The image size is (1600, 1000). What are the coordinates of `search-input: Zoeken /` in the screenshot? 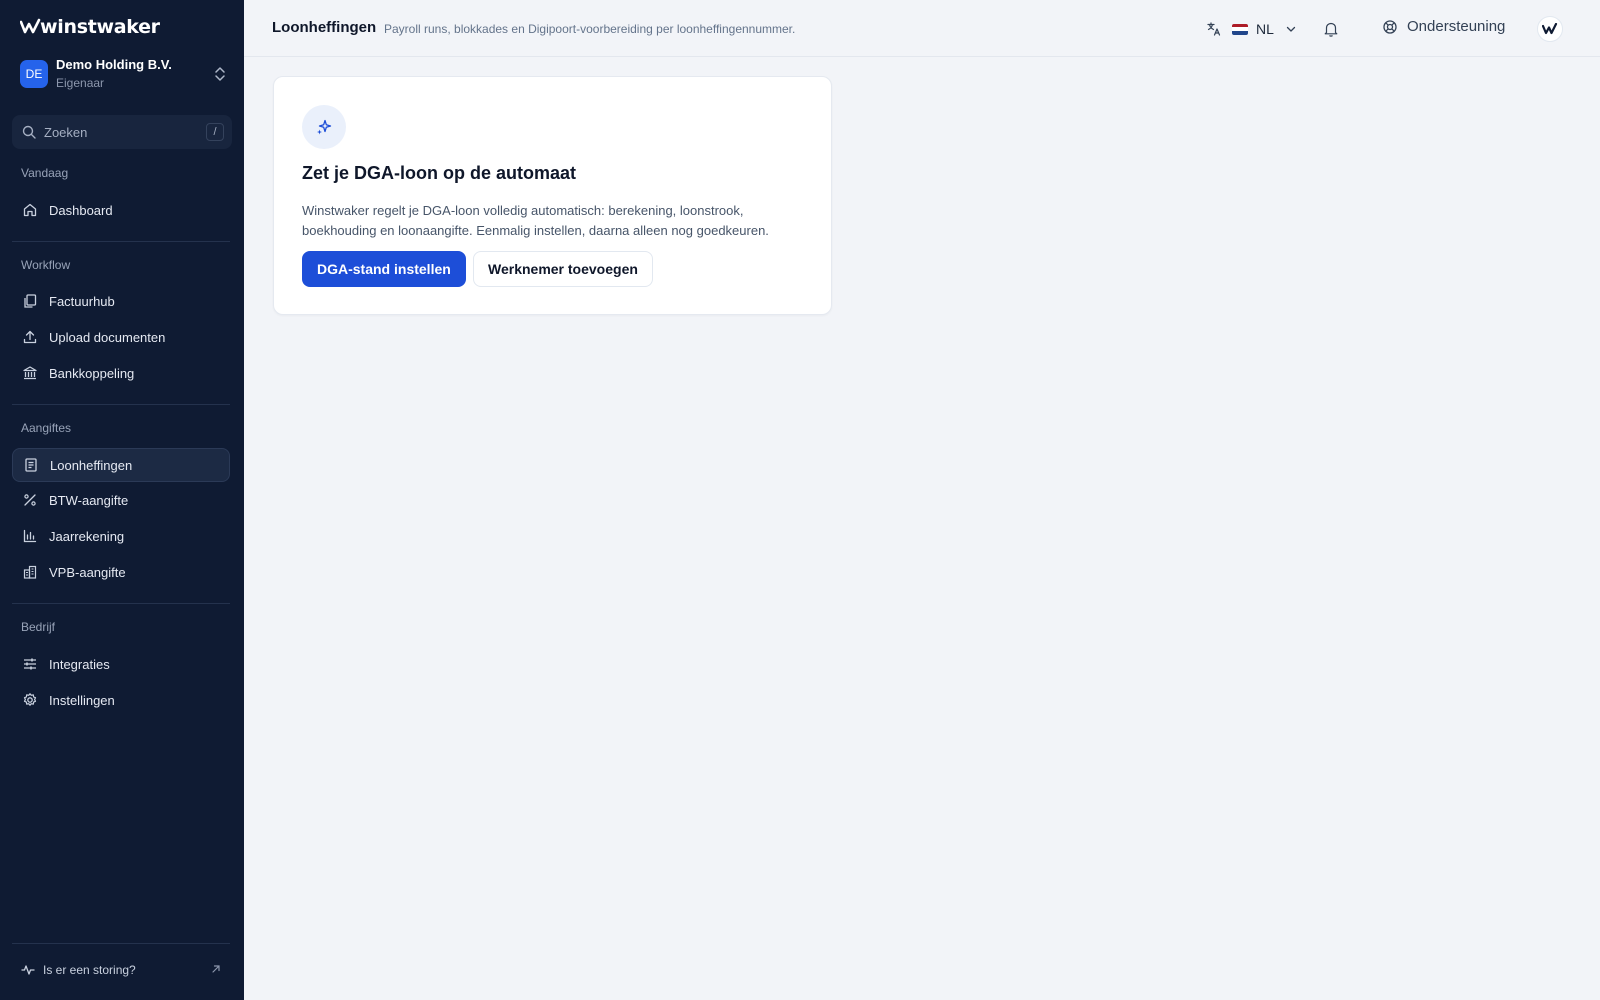 It's located at (122, 132).